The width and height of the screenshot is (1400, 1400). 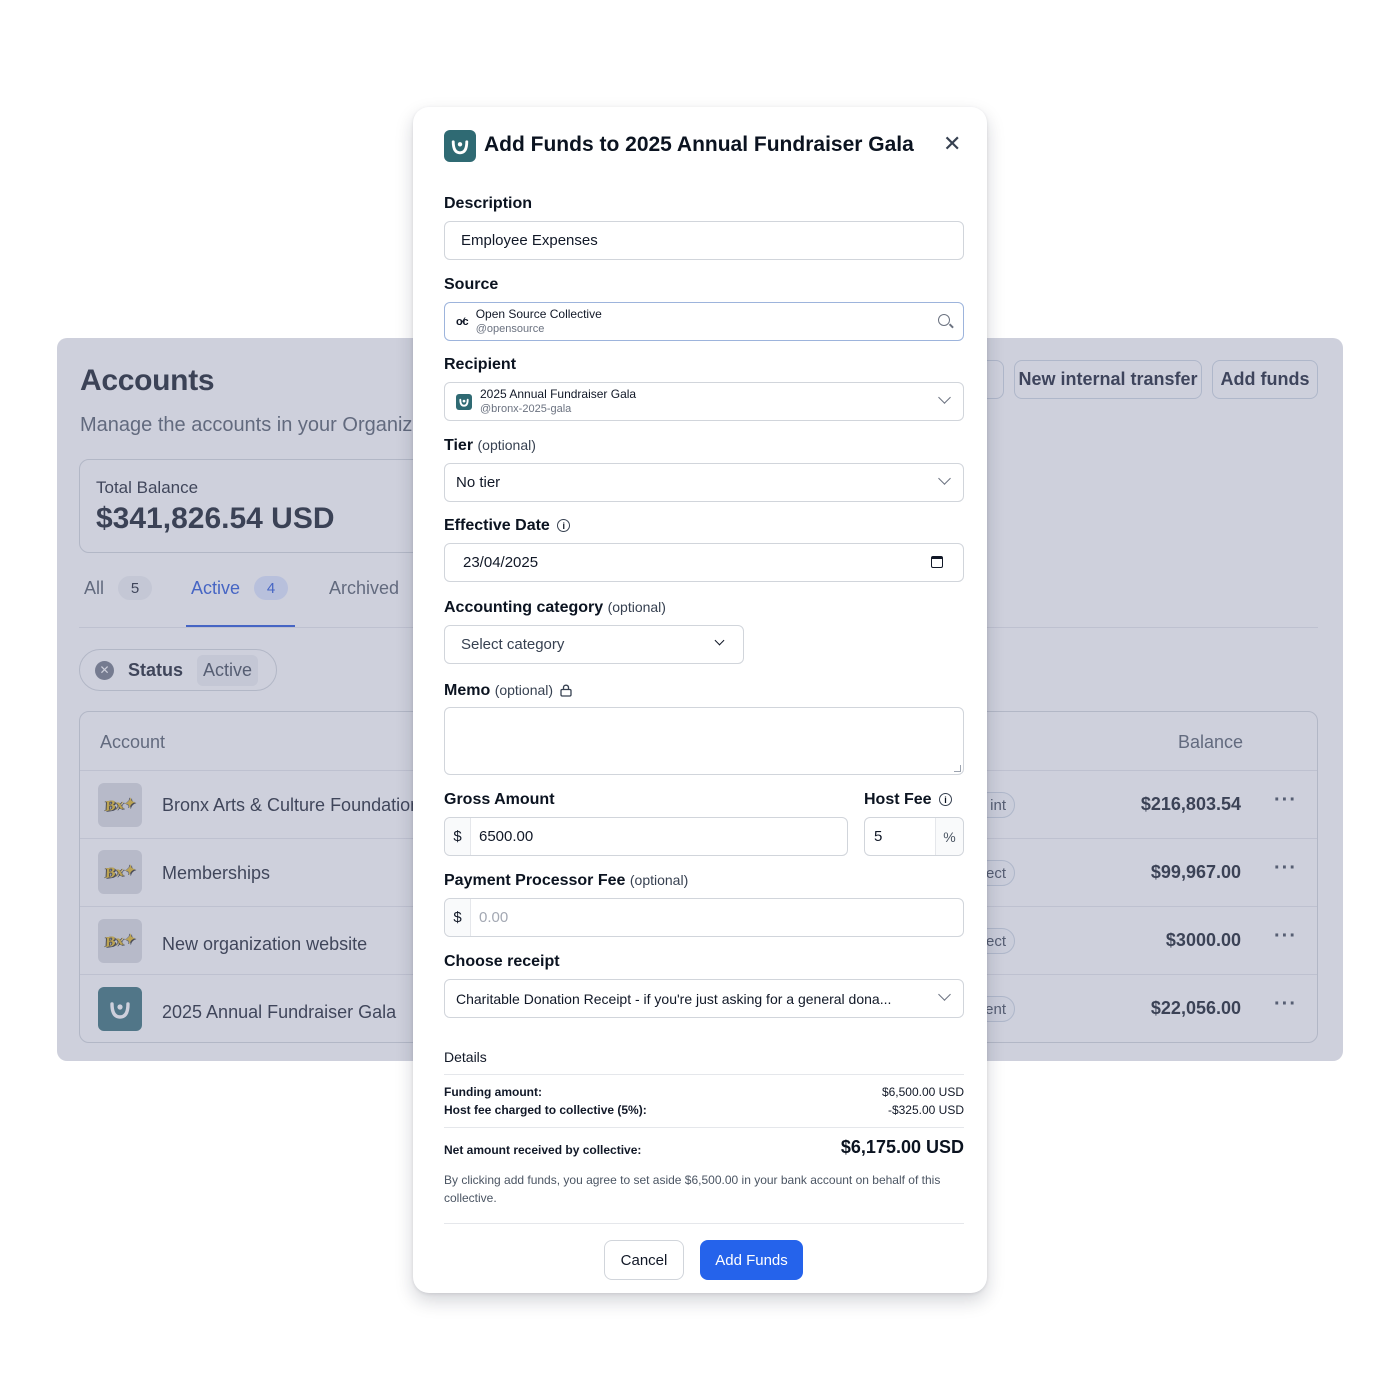 I want to click on memo-label-text: Memo, so click(x=467, y=690).